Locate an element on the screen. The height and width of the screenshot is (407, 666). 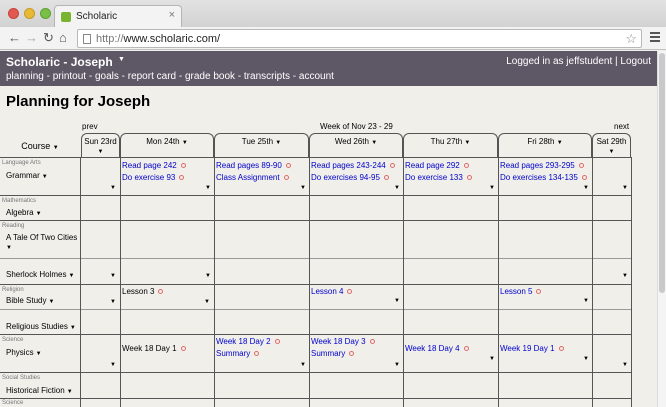
browser-menu-icon is located at coordinates (655, 38).